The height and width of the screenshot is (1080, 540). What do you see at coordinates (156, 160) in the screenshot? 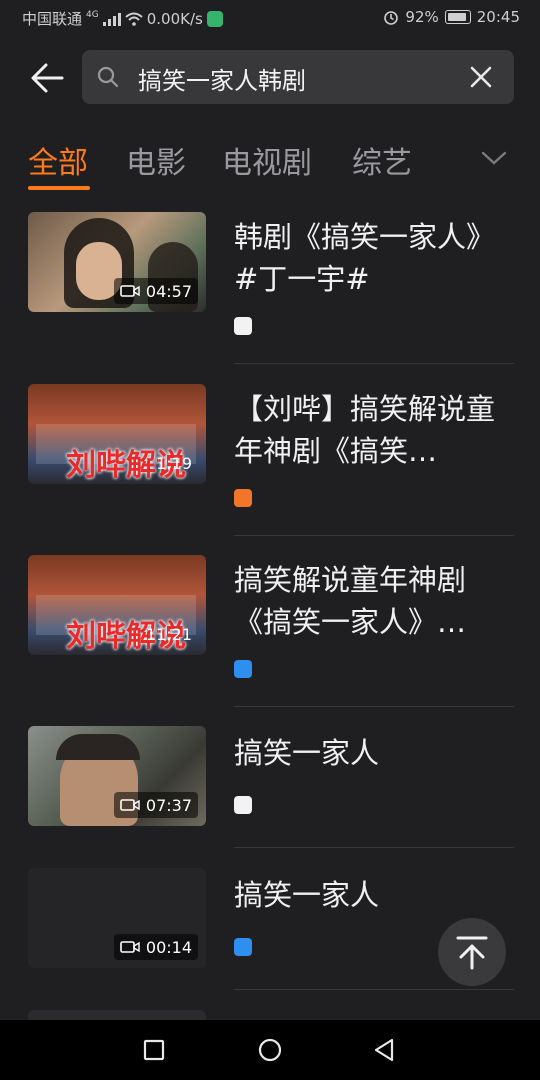
I see `tab-movies: 电影` at bounding box center [156, 160].